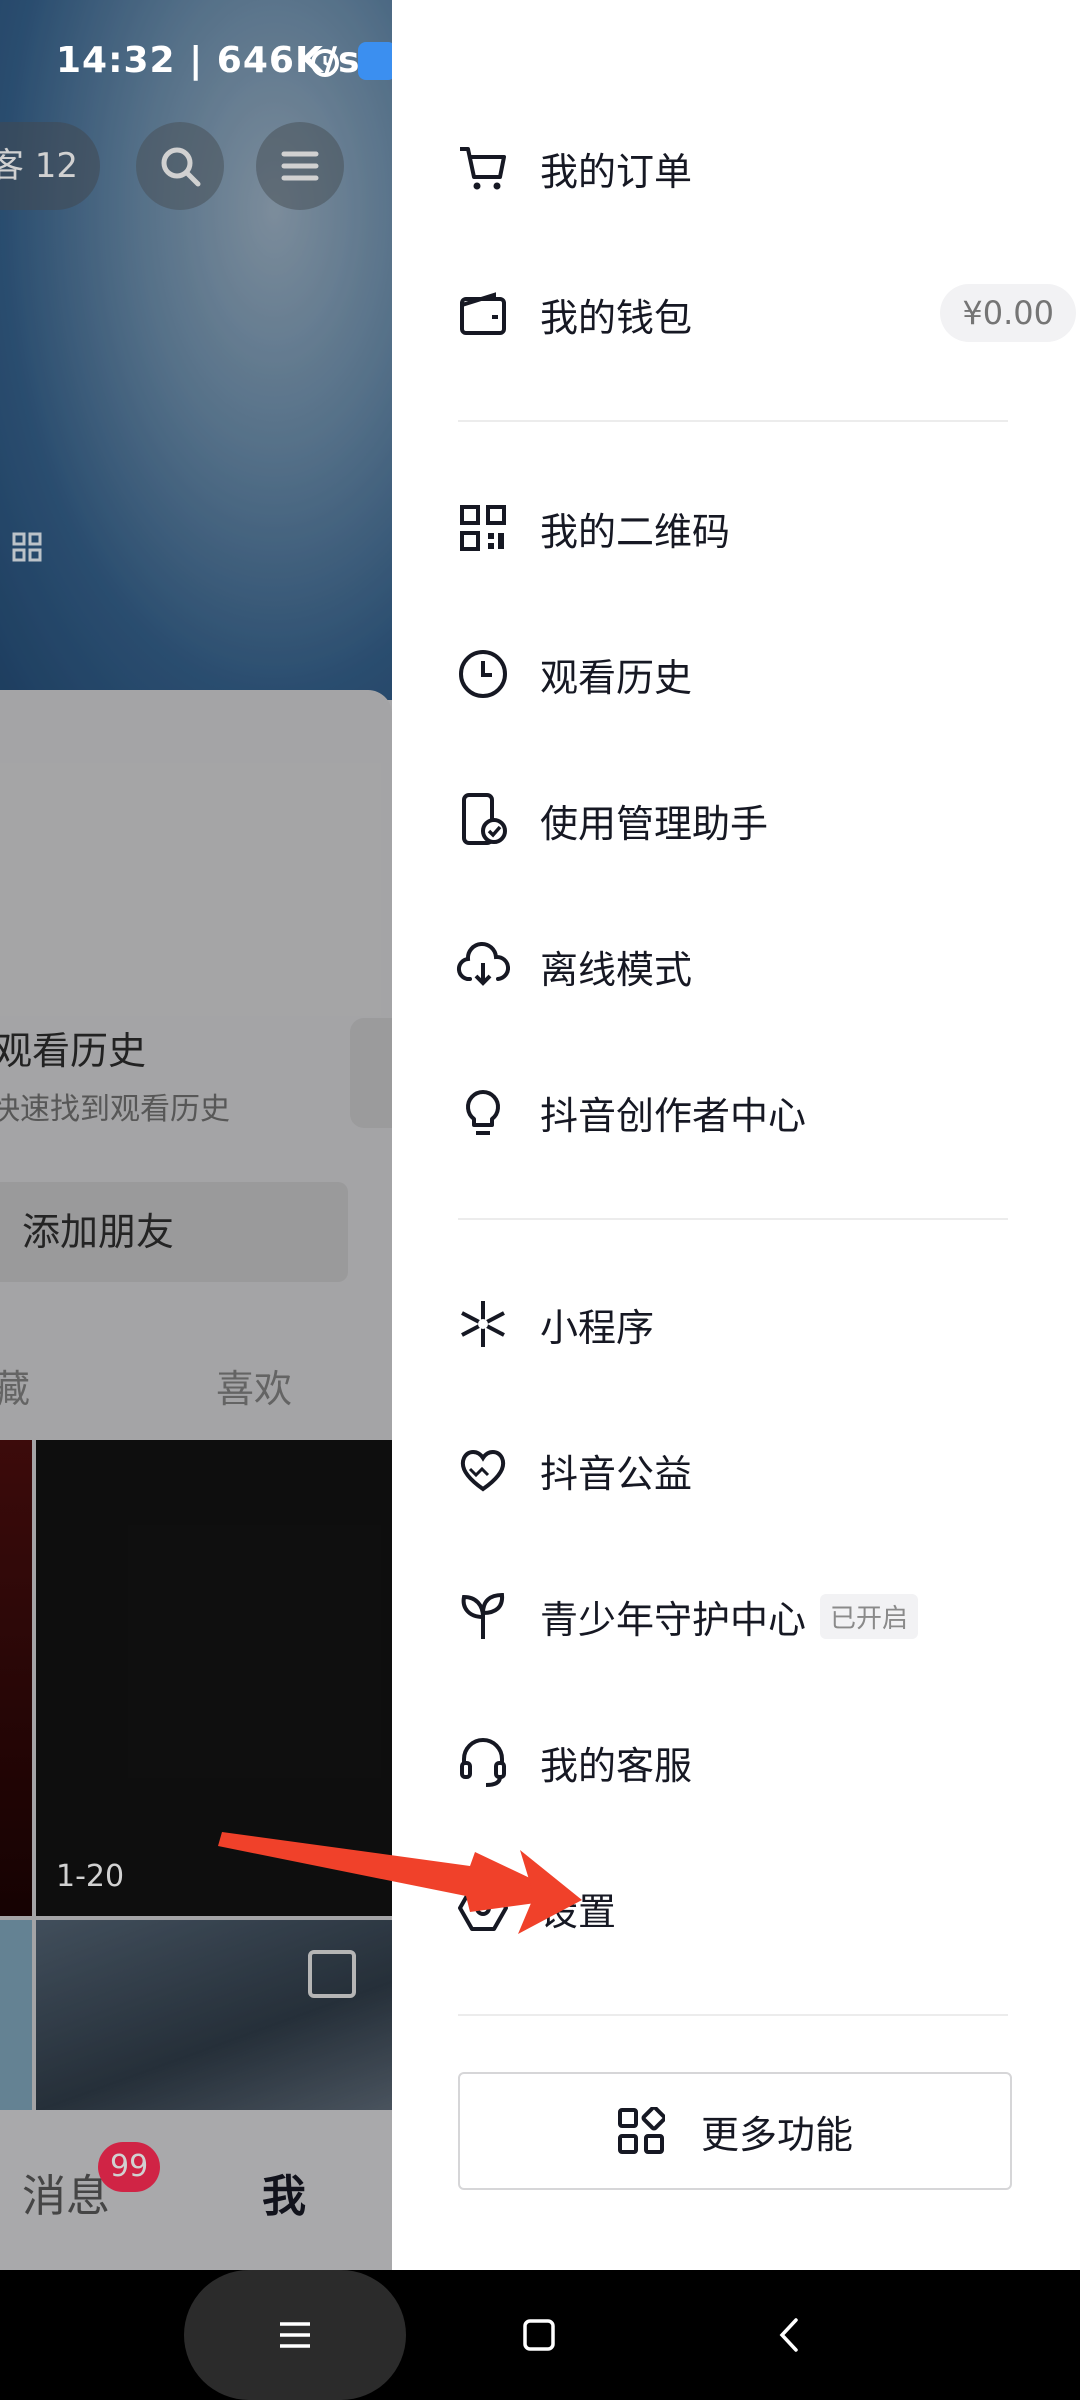 This screenshot has height=2400, width=1080. I want to click on menu-label: 小程序, so click(597, 1327).